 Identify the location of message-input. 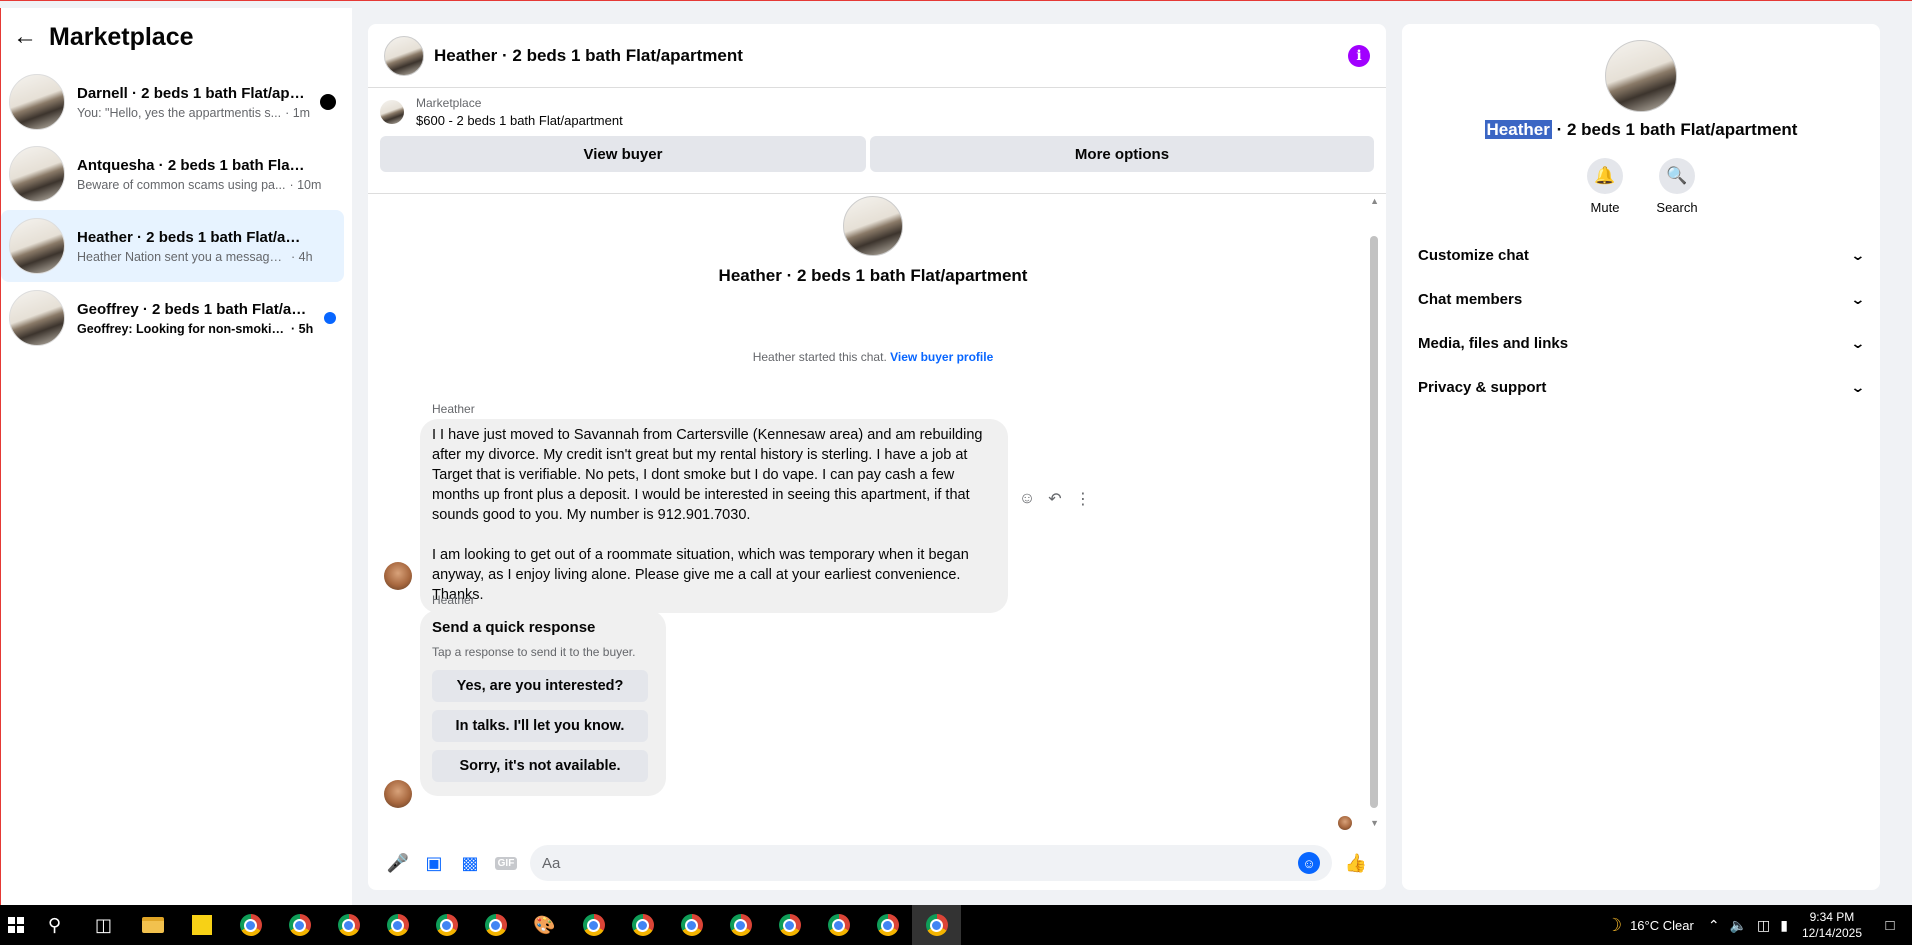
(920, 863).